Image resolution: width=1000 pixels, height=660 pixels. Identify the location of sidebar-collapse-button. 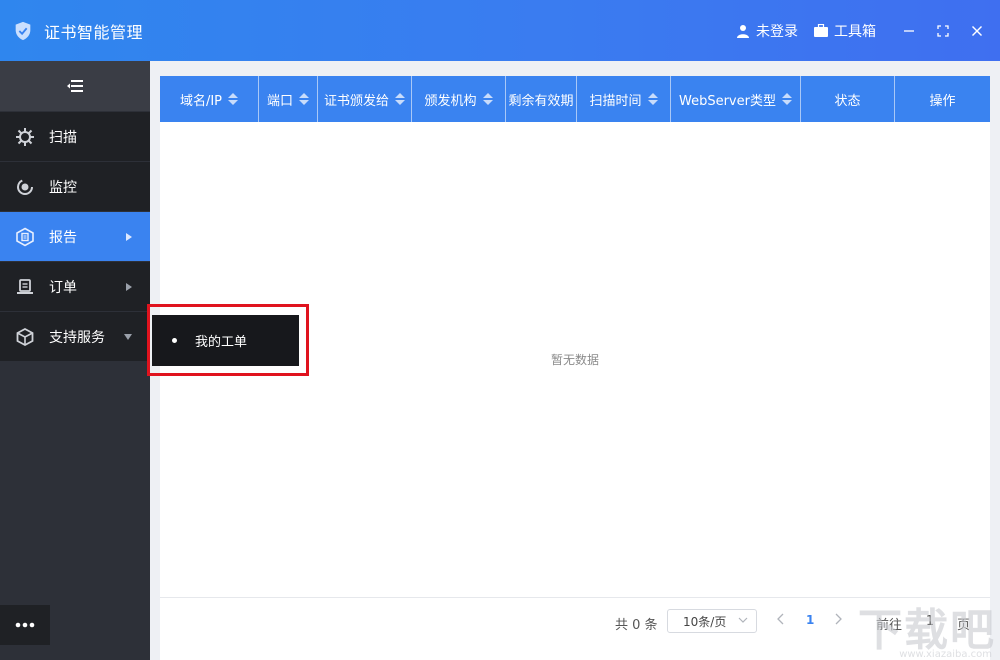
(75, 86).